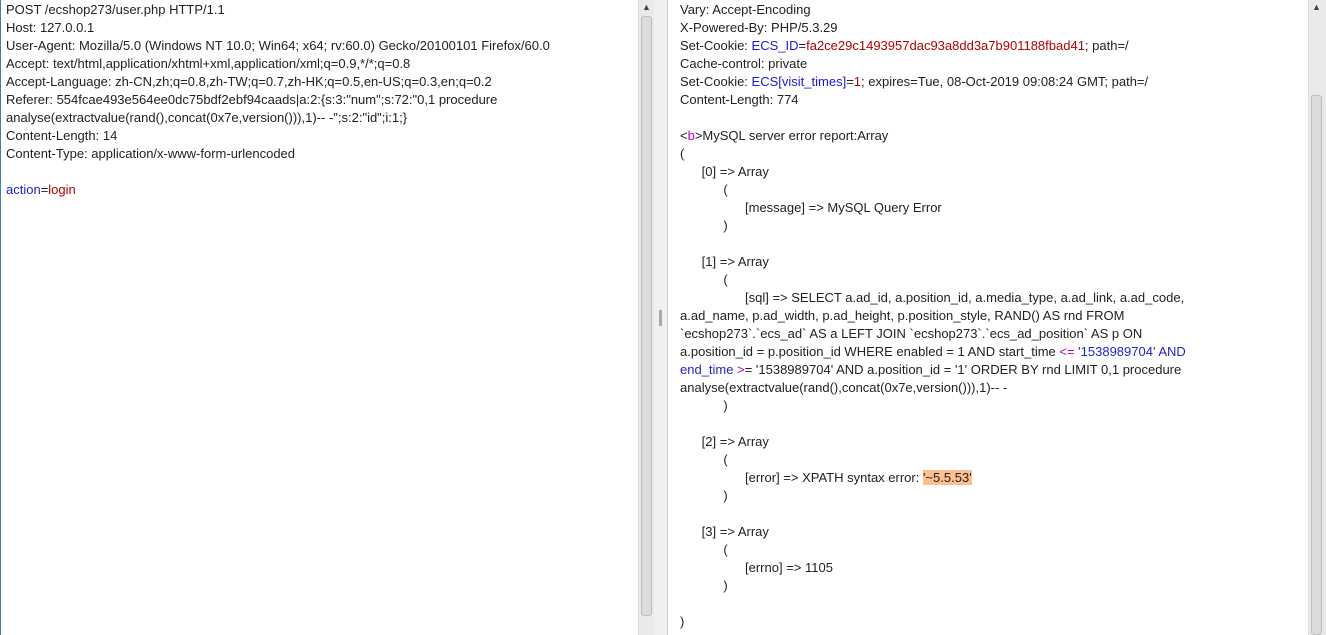 This screenshot has width=1326, height=635. I want to click on text-segment: [errno] => 1105, so click(756, 567).